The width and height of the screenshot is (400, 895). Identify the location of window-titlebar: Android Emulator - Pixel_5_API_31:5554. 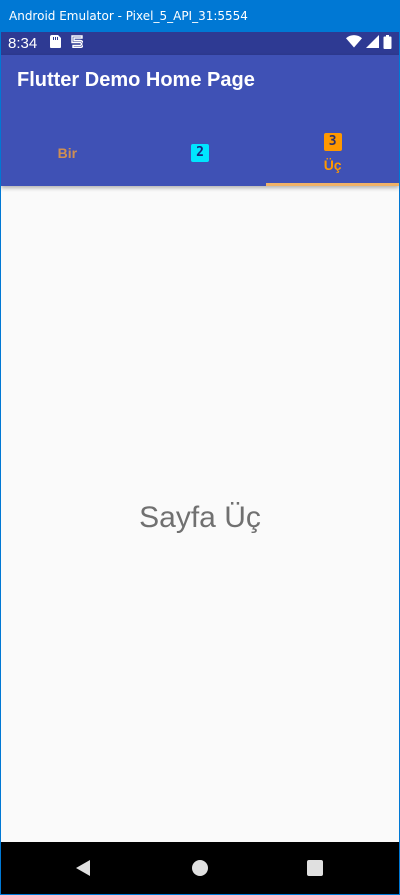
(200, 16).